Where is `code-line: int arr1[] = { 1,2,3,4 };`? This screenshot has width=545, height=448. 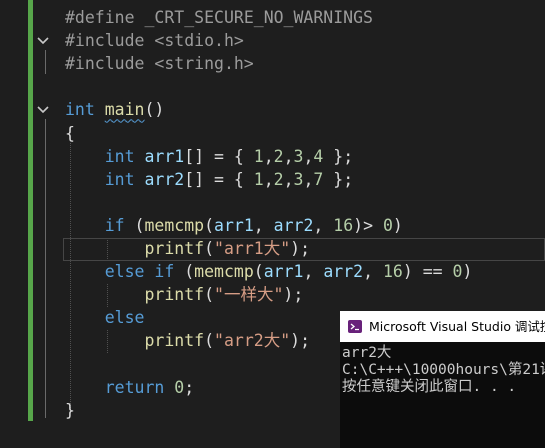
code-line: int arr1[] = { 1,2,3,4 }; is located at coordinates (209, 156).